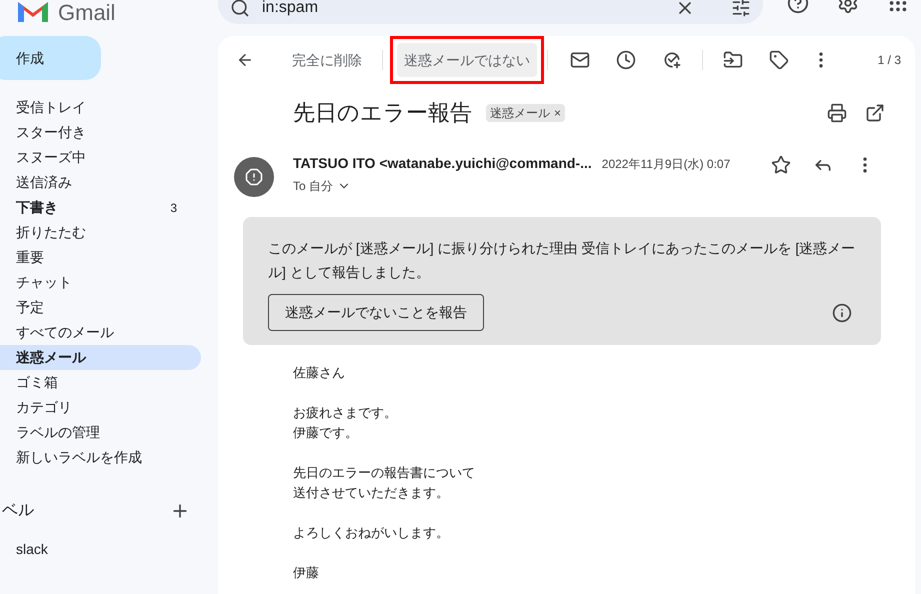 This screenshot has height=594, width=921. I want to click on filter-options-icon, so click(741, 9).